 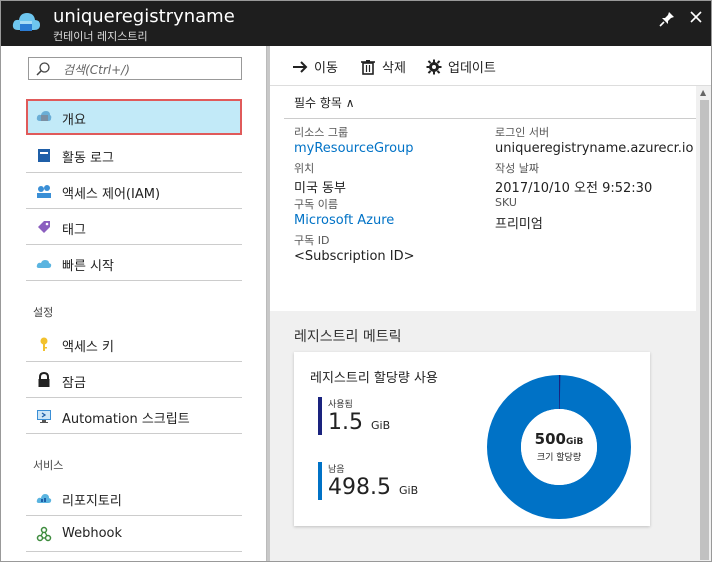 I want to click on delete-button: 삭제, so click(x=383, y=67).